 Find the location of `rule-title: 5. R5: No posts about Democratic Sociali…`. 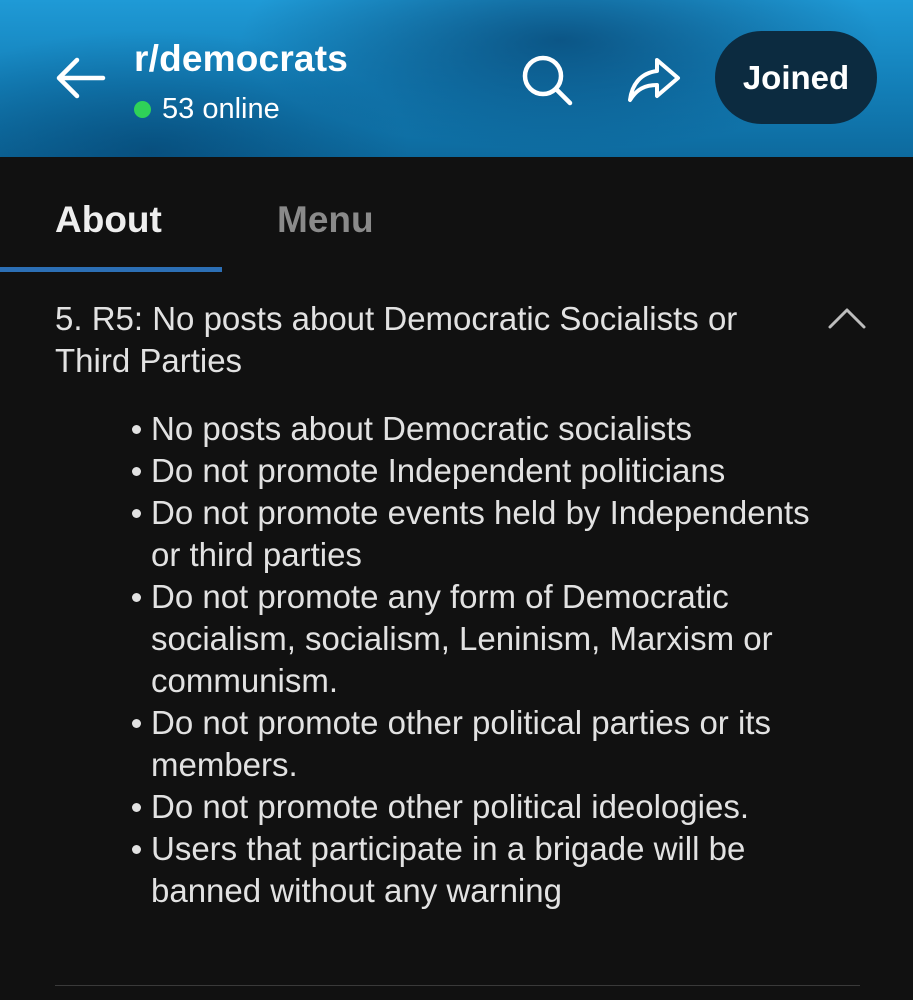

rule-title: 5. R5: No posts about Democratic Sociali… is located at coordinates (425, 340).